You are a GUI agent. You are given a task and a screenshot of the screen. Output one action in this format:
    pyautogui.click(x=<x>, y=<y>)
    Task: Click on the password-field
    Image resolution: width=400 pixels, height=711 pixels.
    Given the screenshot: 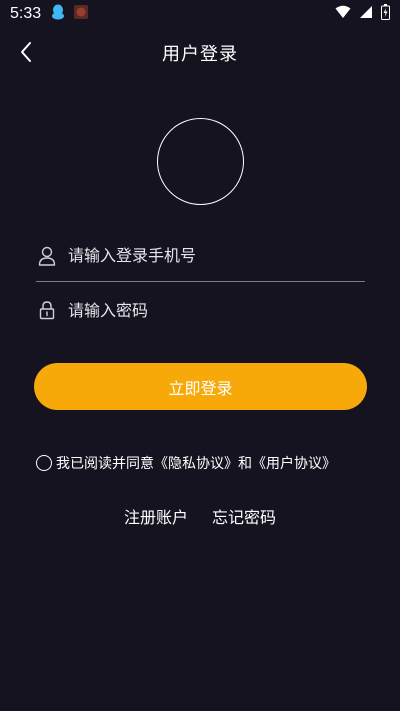 What is the action you would take?
    pyautogui.click(x=200, y=310)
    